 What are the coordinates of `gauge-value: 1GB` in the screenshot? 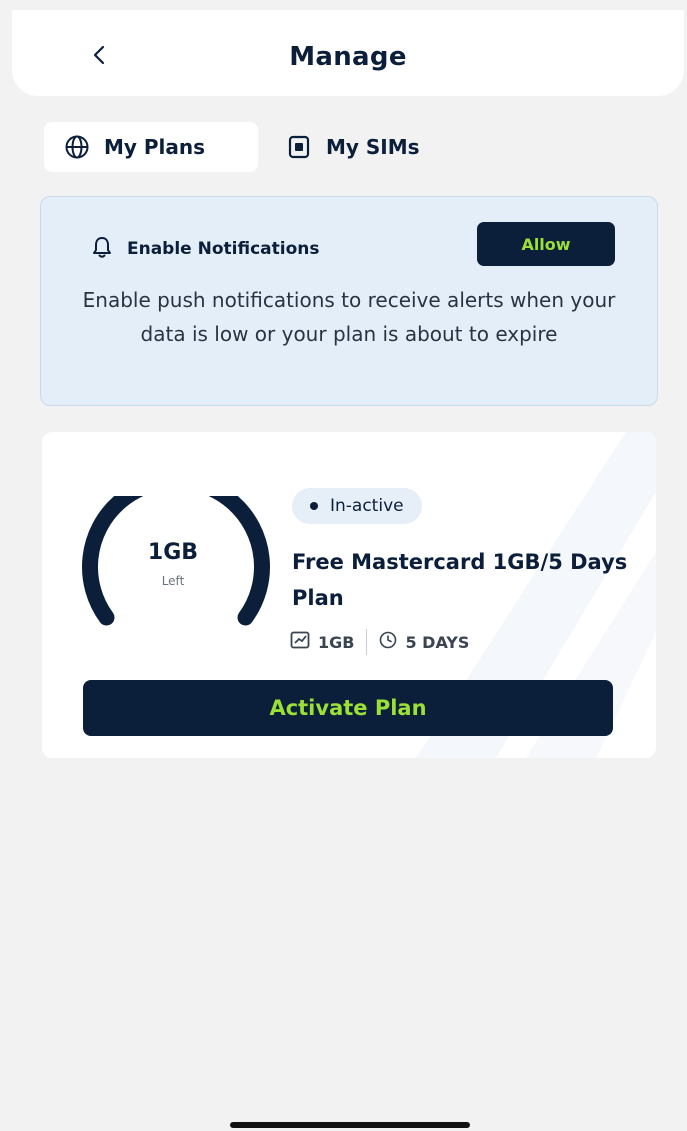 It's located at (173, 552).